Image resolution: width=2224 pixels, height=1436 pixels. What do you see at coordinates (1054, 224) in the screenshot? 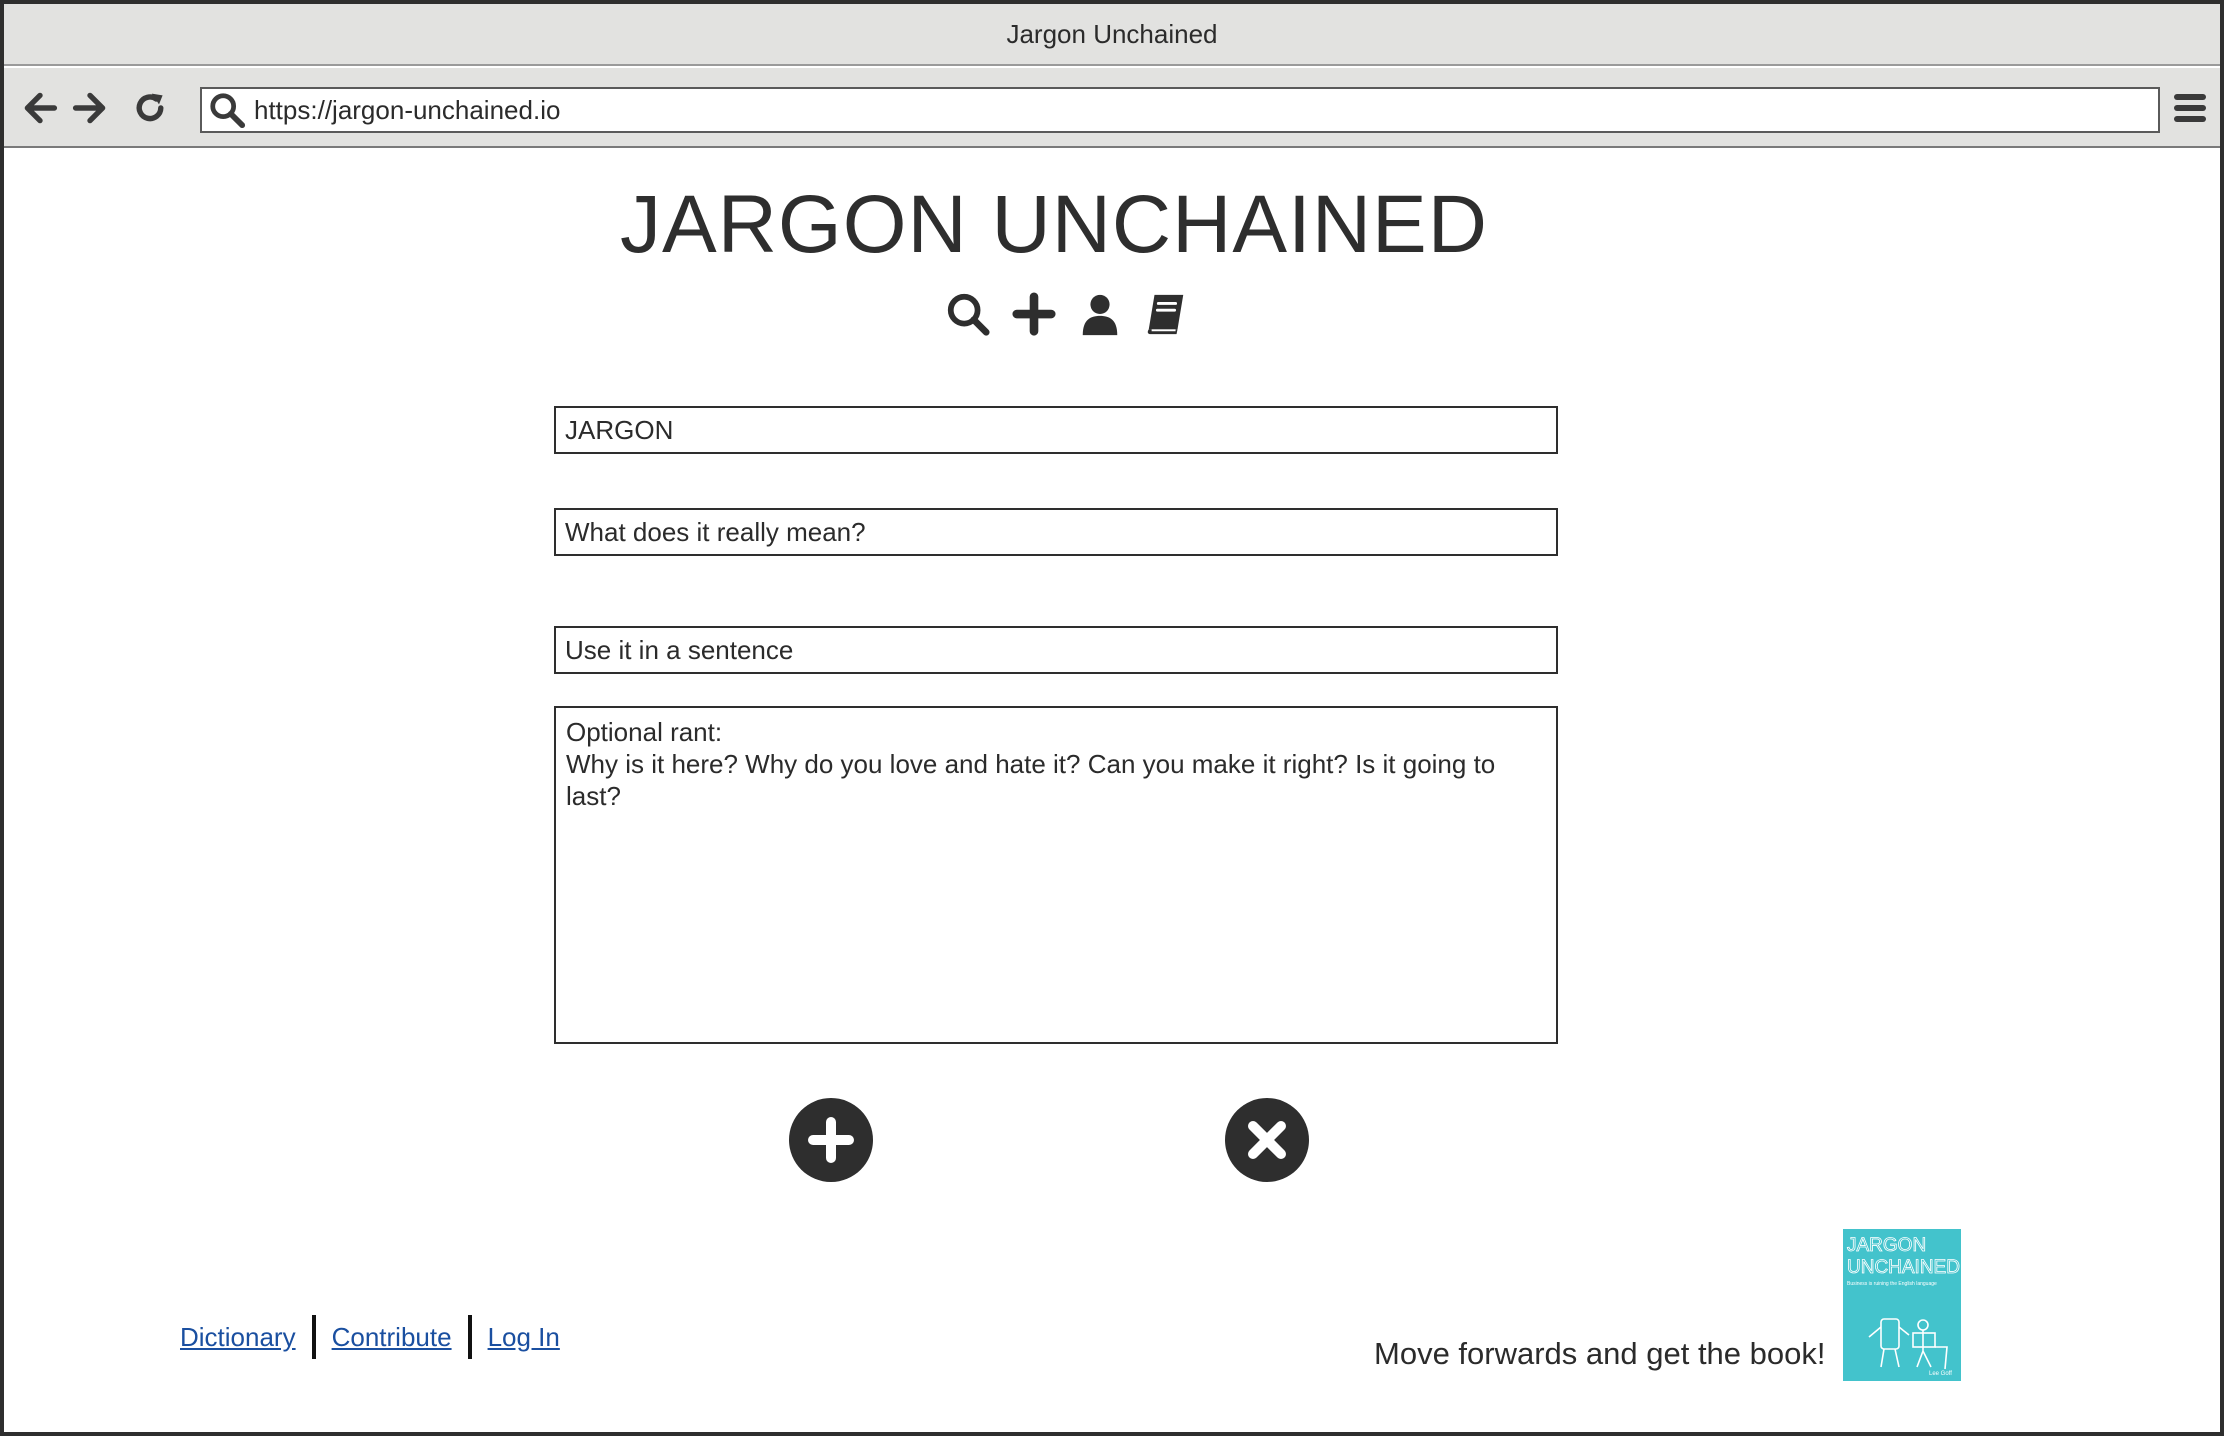
I see `page-title: JARGON UNCHAINED` at bounding box center [1054, 224].